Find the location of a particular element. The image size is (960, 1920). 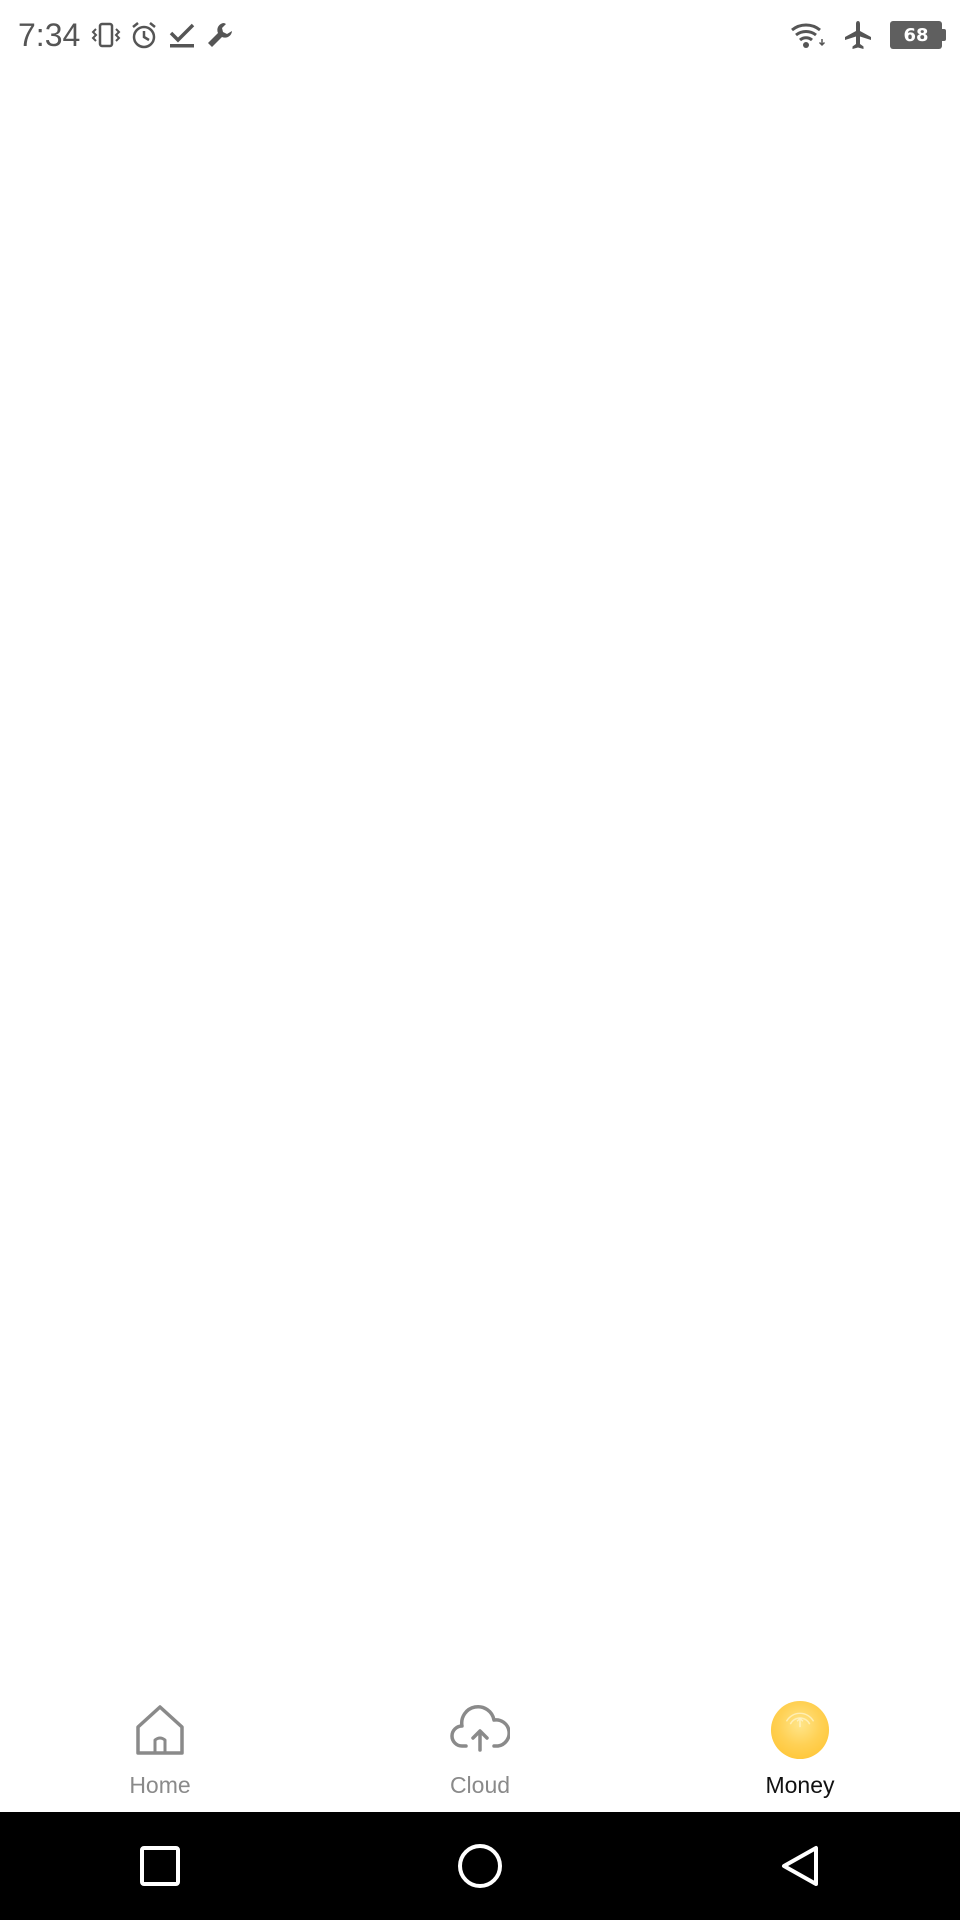

home-circle-icon is located at coordinates (480, 1866).